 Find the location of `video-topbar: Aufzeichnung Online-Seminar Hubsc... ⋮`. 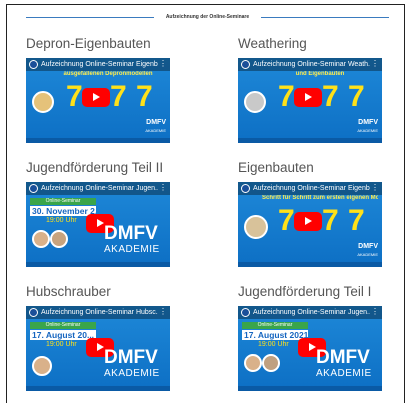

video-topbar: Aufzeichnung Online-Seminar Hubsc... ⋮ is located at coordinates (98, 312).